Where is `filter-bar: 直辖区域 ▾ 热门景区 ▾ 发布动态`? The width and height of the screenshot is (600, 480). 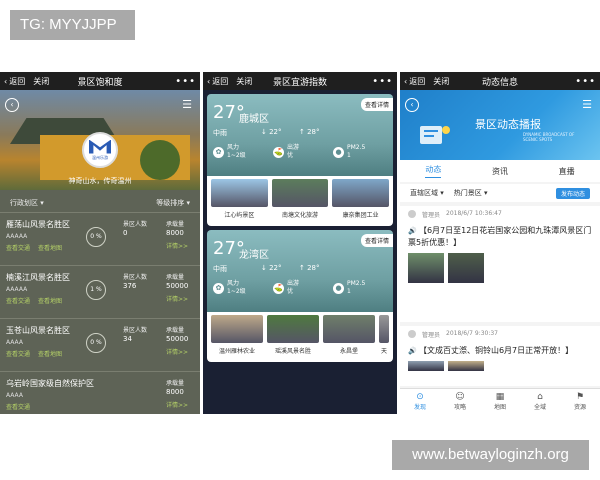 filter-bar: 直辖区域 ▾ 热门景区 ▾ 发布动态 is located at coordinates (500, 193).